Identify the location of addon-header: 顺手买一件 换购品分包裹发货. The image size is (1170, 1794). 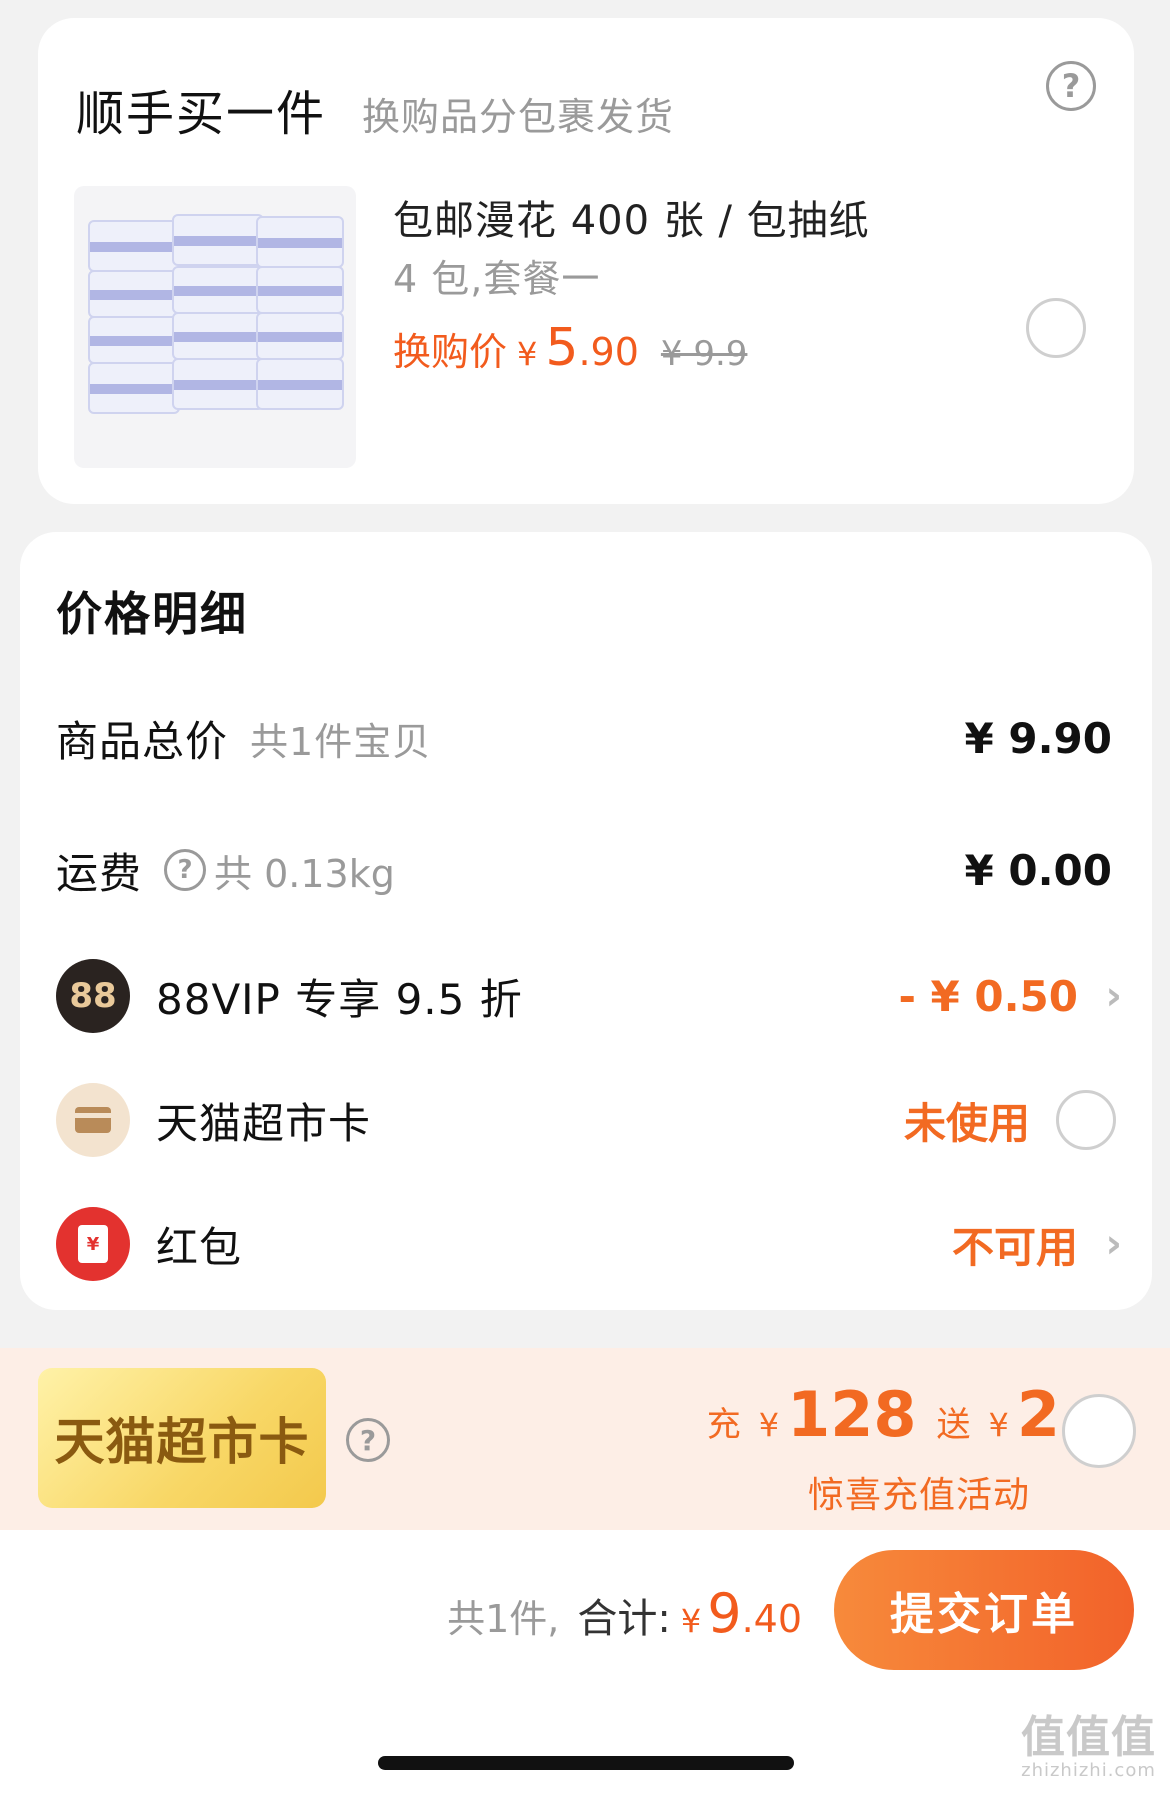
(375, 108).